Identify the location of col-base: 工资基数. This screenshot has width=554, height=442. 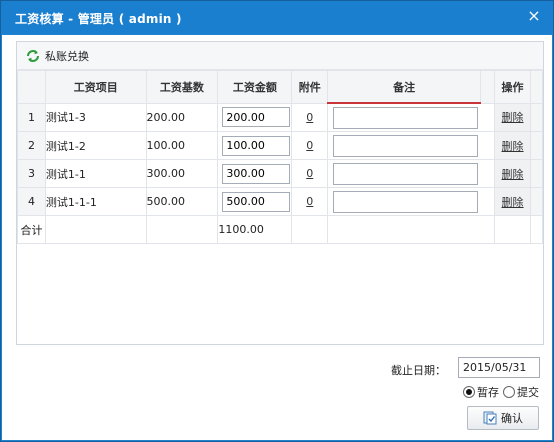
(182, 87).